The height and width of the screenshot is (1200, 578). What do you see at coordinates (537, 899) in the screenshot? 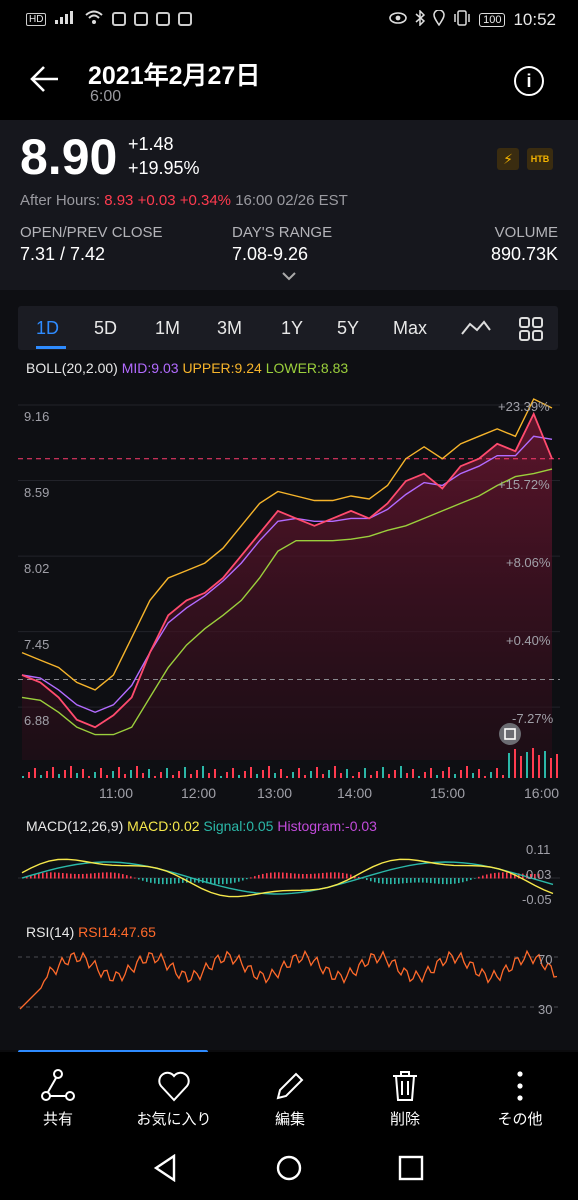
I see `macd-axis-label: -0.05` at bounding box center [537, 899].